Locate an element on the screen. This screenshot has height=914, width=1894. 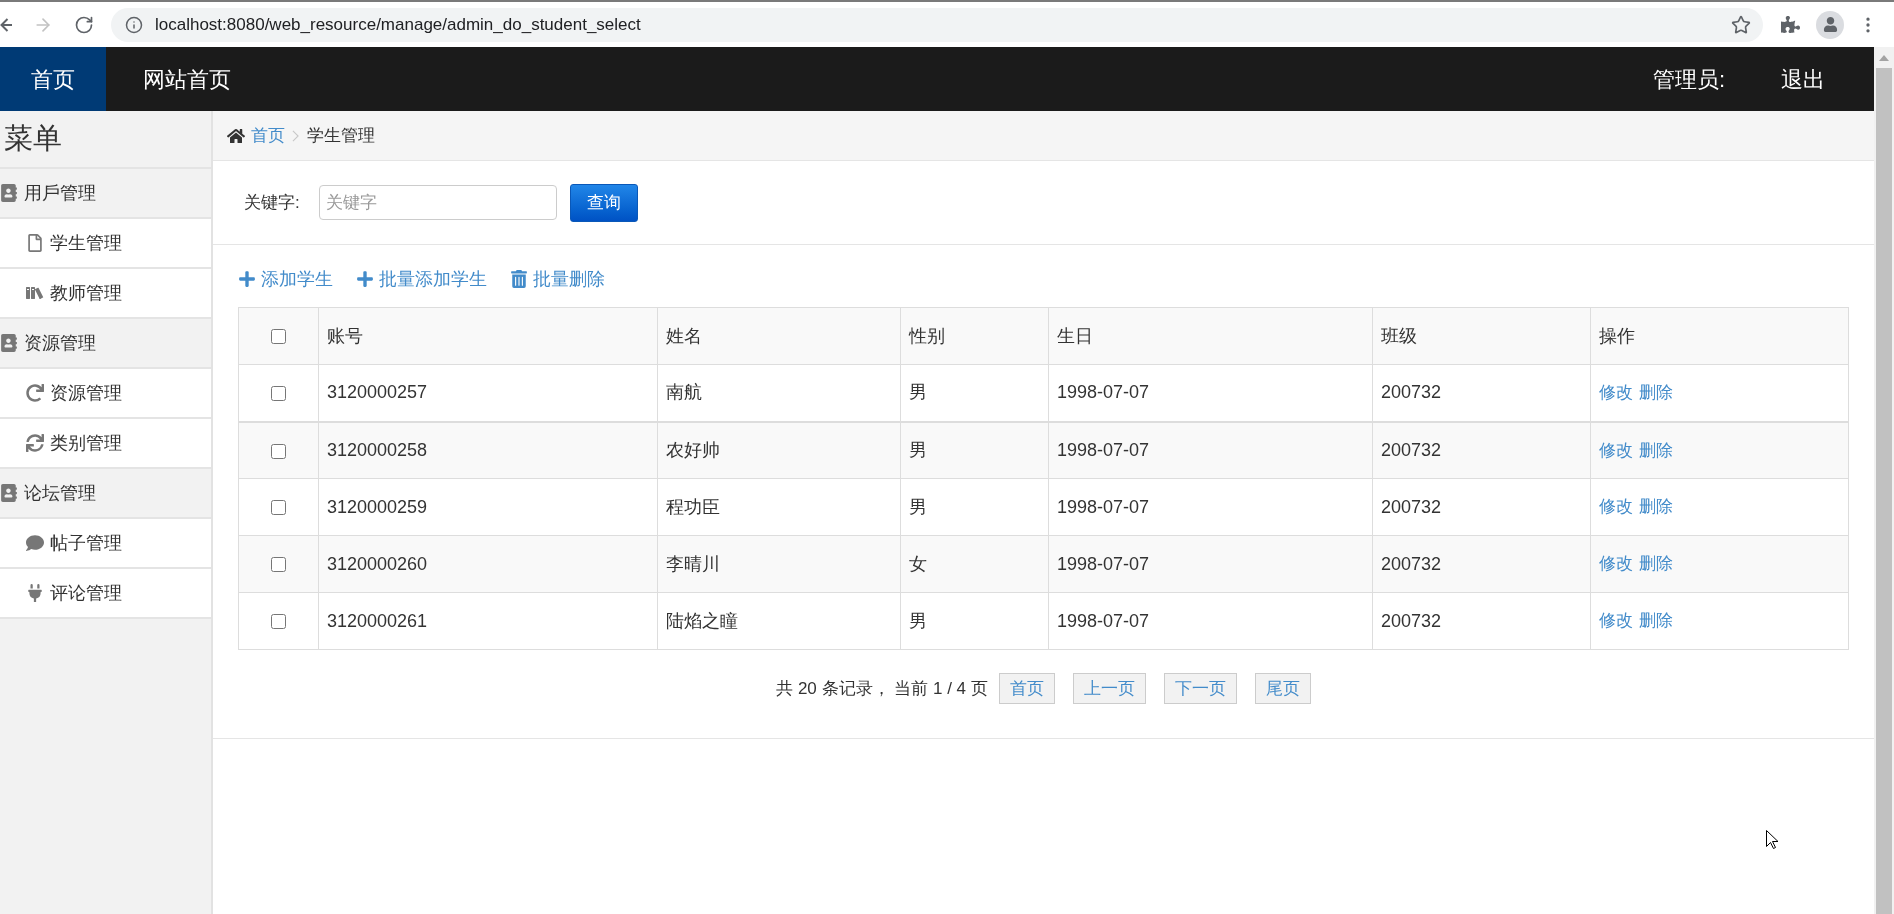
pagination-button: 上一页 is located at coordinates (1109, 688).